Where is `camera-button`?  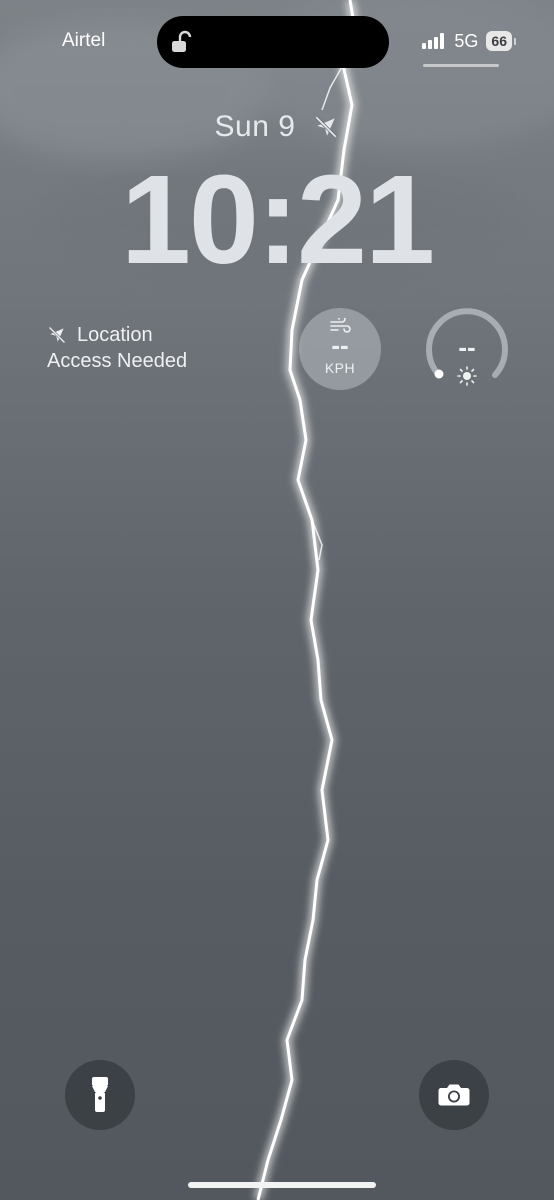 camera-button is located at coordinates (454, 1095).